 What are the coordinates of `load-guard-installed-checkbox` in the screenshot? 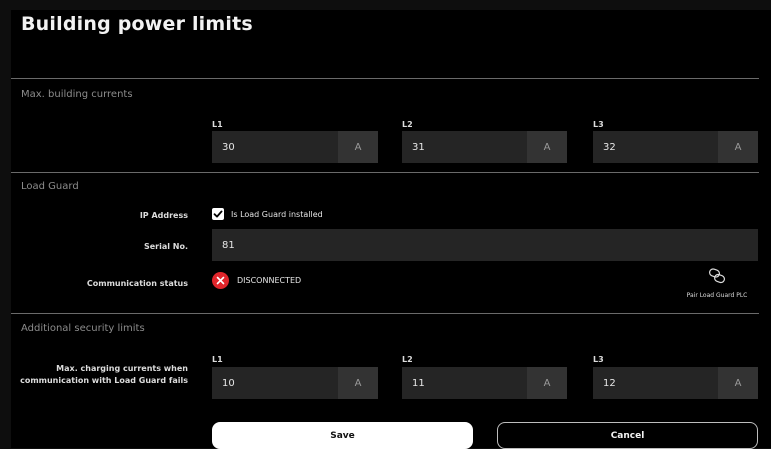 It's located at (218, 214).